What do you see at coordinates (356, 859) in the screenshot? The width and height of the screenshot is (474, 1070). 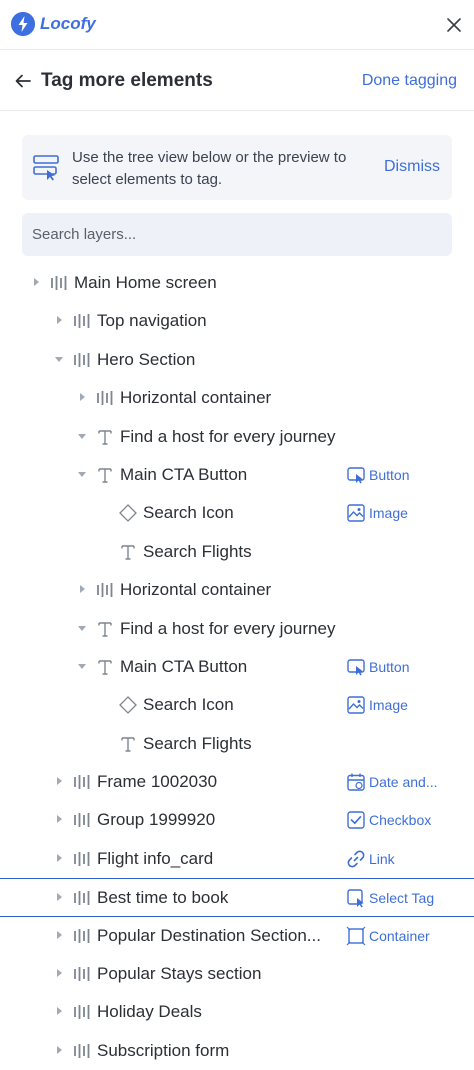 I see `link-tag-icon` at bounding box center [356, 859].